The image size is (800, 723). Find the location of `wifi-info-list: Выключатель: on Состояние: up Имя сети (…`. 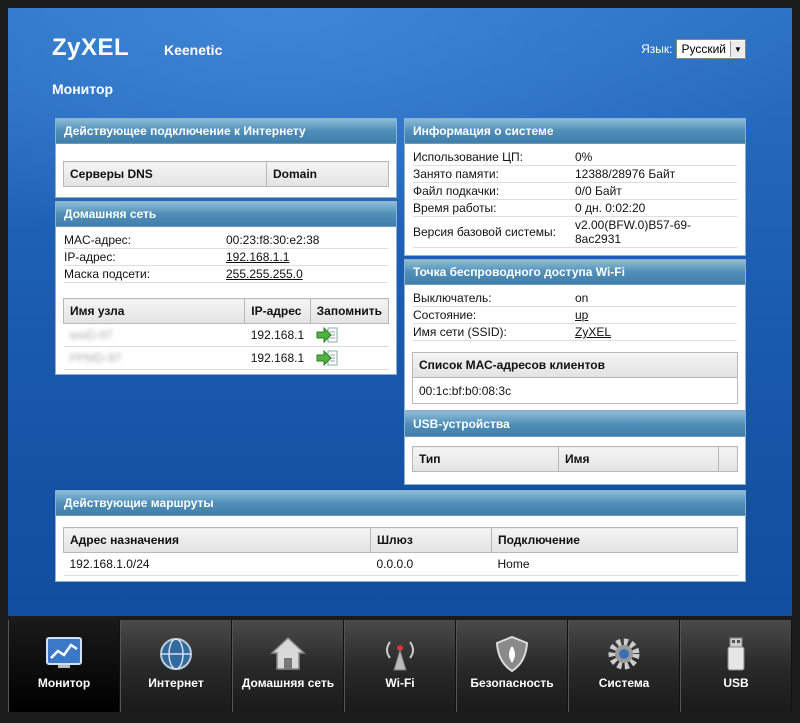

wifi-info-list: Выключатель: on Состояние: up Имя сети (… is located at coordinates (575, 315).